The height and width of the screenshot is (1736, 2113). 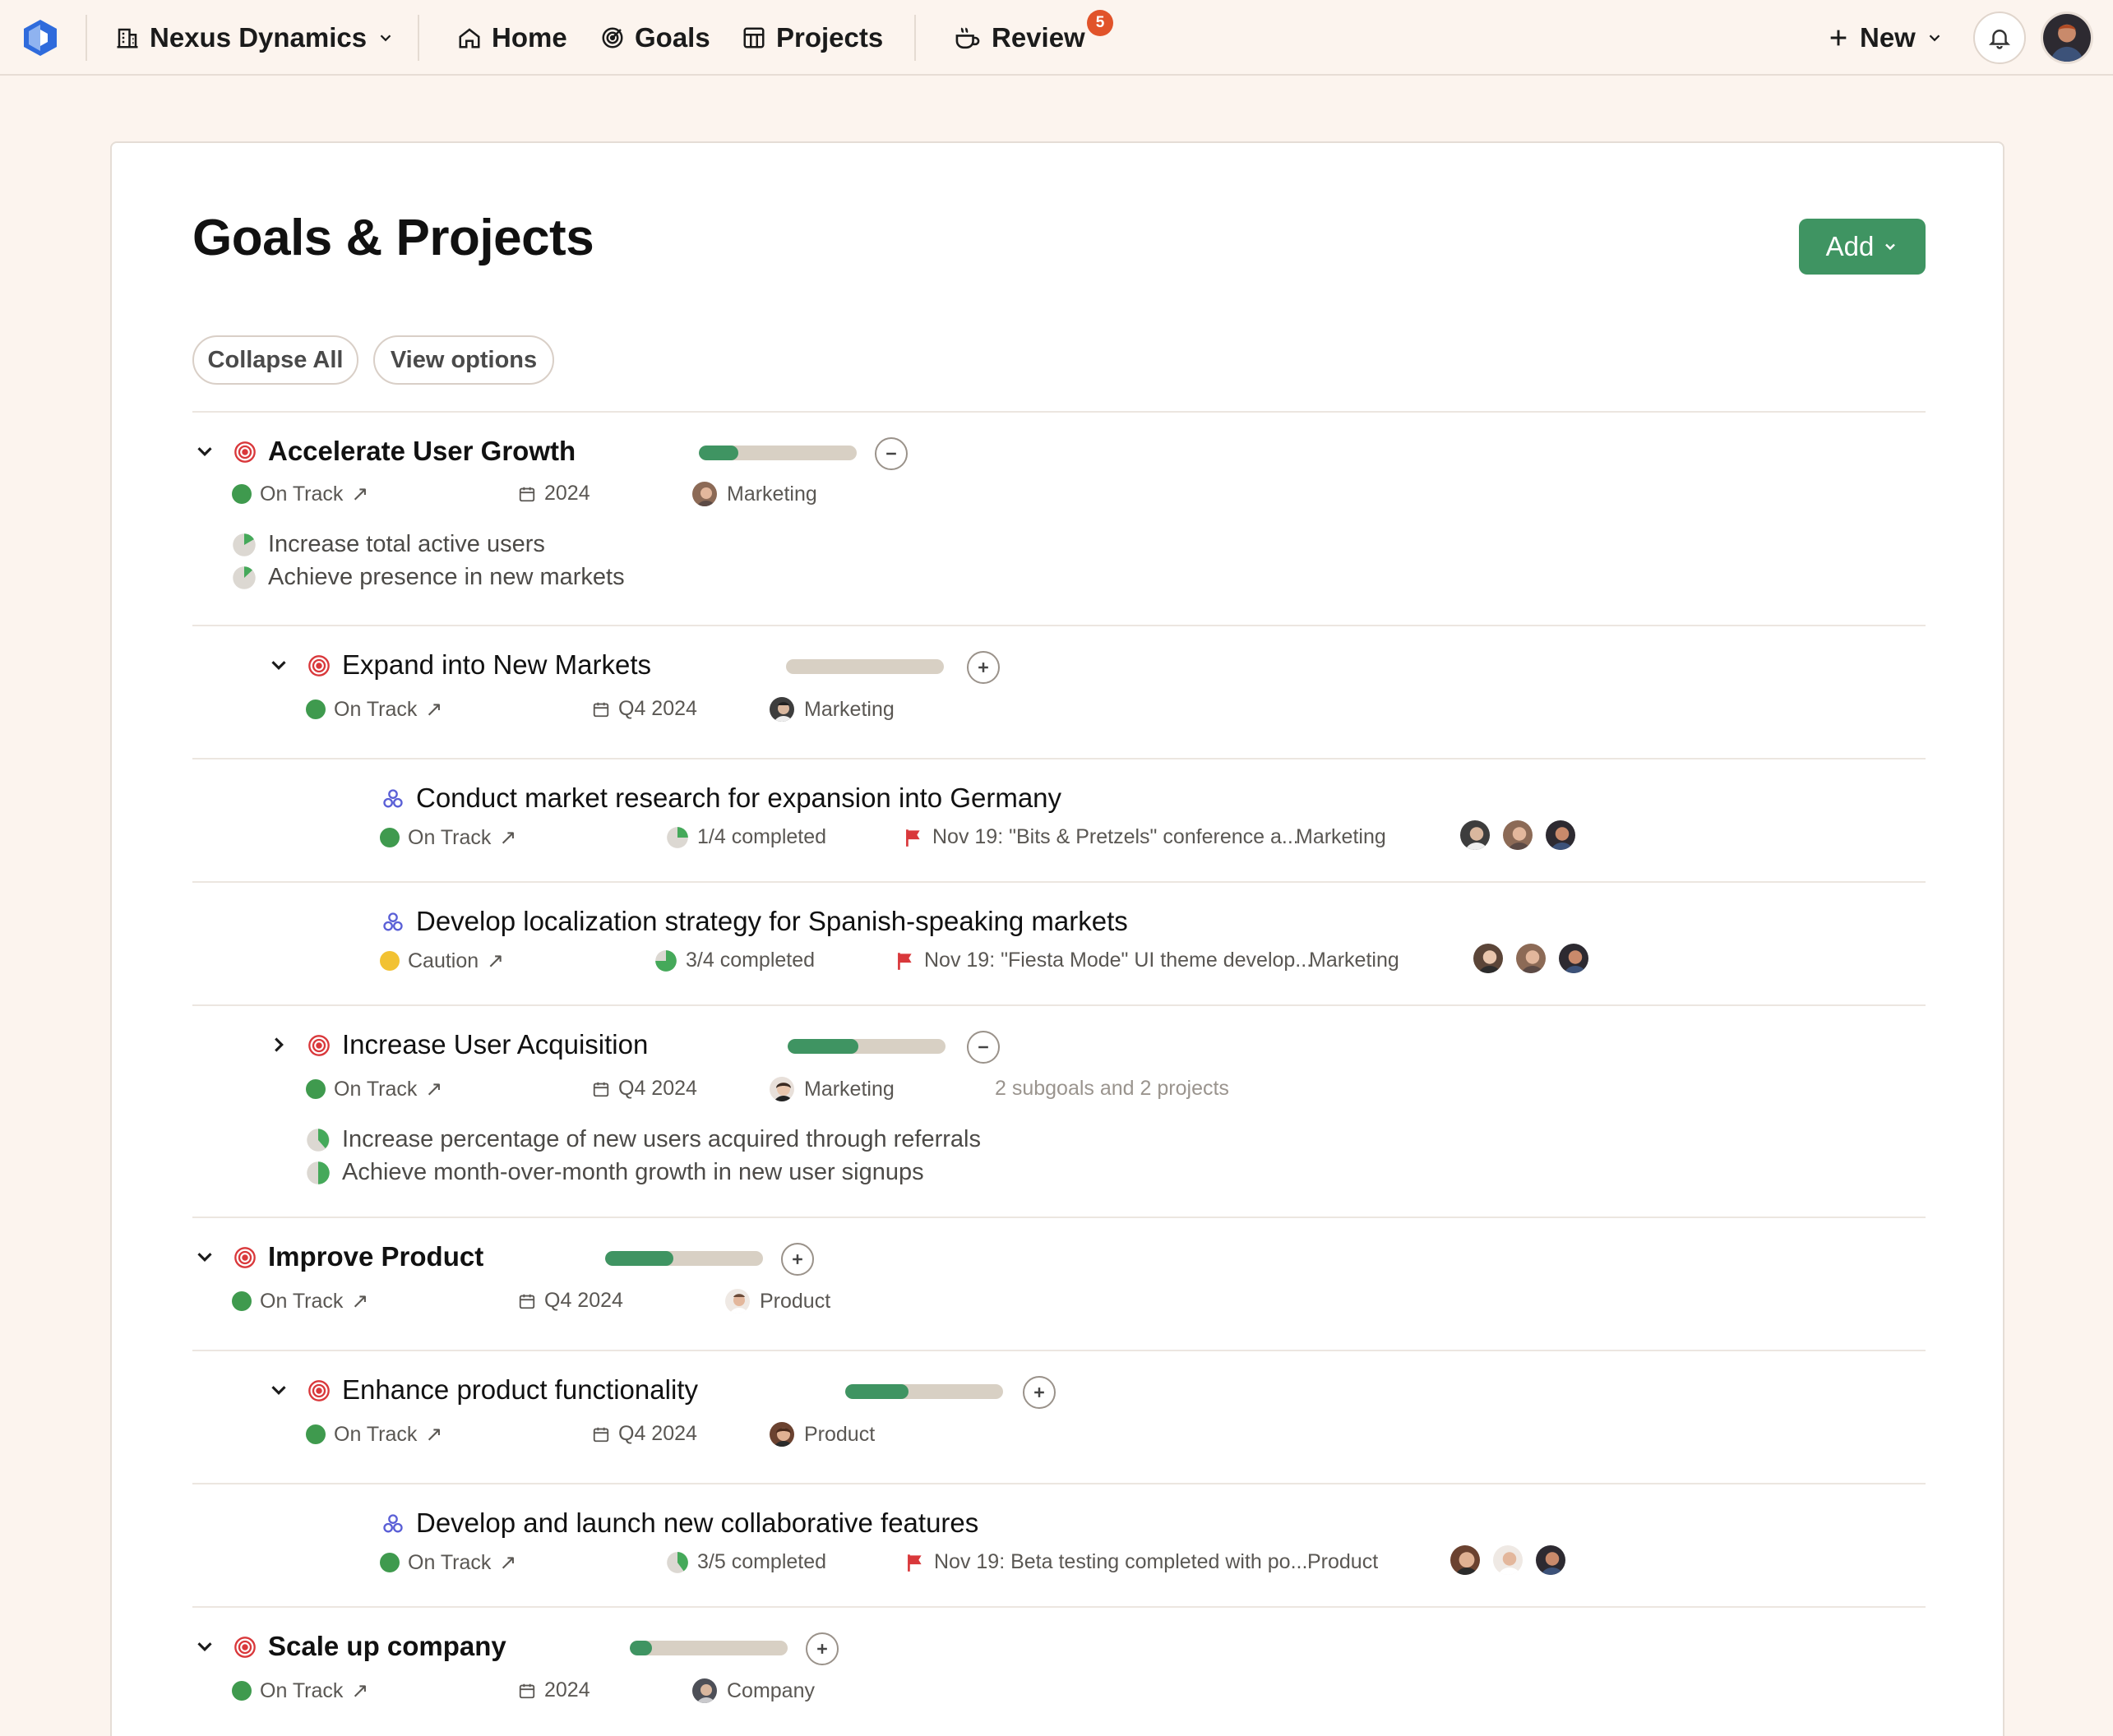 I want to click on user-avatar, so click(x=2067, y=38).